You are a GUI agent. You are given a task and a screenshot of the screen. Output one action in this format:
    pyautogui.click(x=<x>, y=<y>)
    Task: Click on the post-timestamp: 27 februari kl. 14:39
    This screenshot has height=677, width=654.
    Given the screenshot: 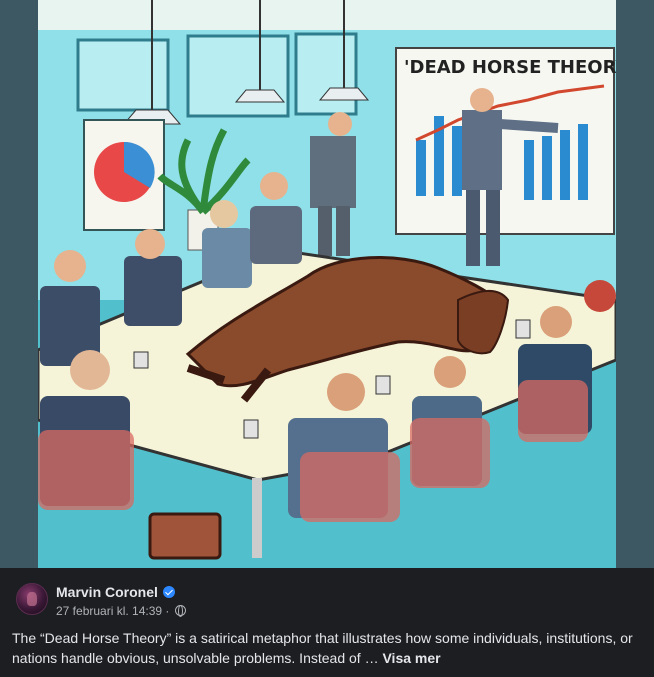 What is the action you would take?
    pyautogui.click(x=109, y=611)
    